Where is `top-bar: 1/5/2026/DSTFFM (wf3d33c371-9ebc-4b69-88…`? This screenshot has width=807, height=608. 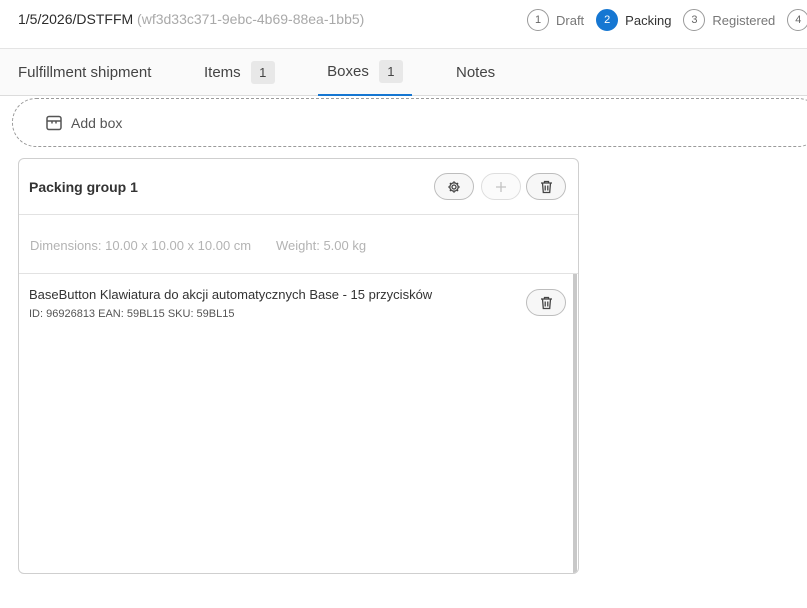 top-bar: 1/5/2026/DSTFFM (wf3d33c371-9ebc-4b69-88… is located at coordinates (403, 24).